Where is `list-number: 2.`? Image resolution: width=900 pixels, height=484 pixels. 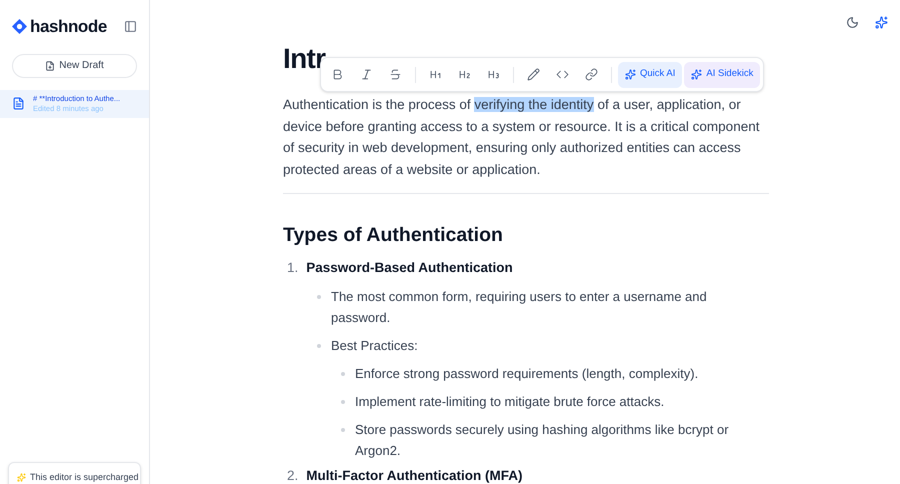
list-number: 2. is located at coordinates (292, 475).